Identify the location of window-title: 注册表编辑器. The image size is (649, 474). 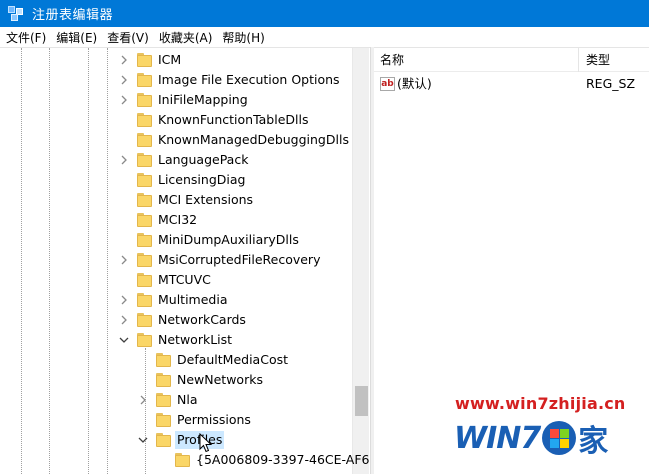
(73, 15).